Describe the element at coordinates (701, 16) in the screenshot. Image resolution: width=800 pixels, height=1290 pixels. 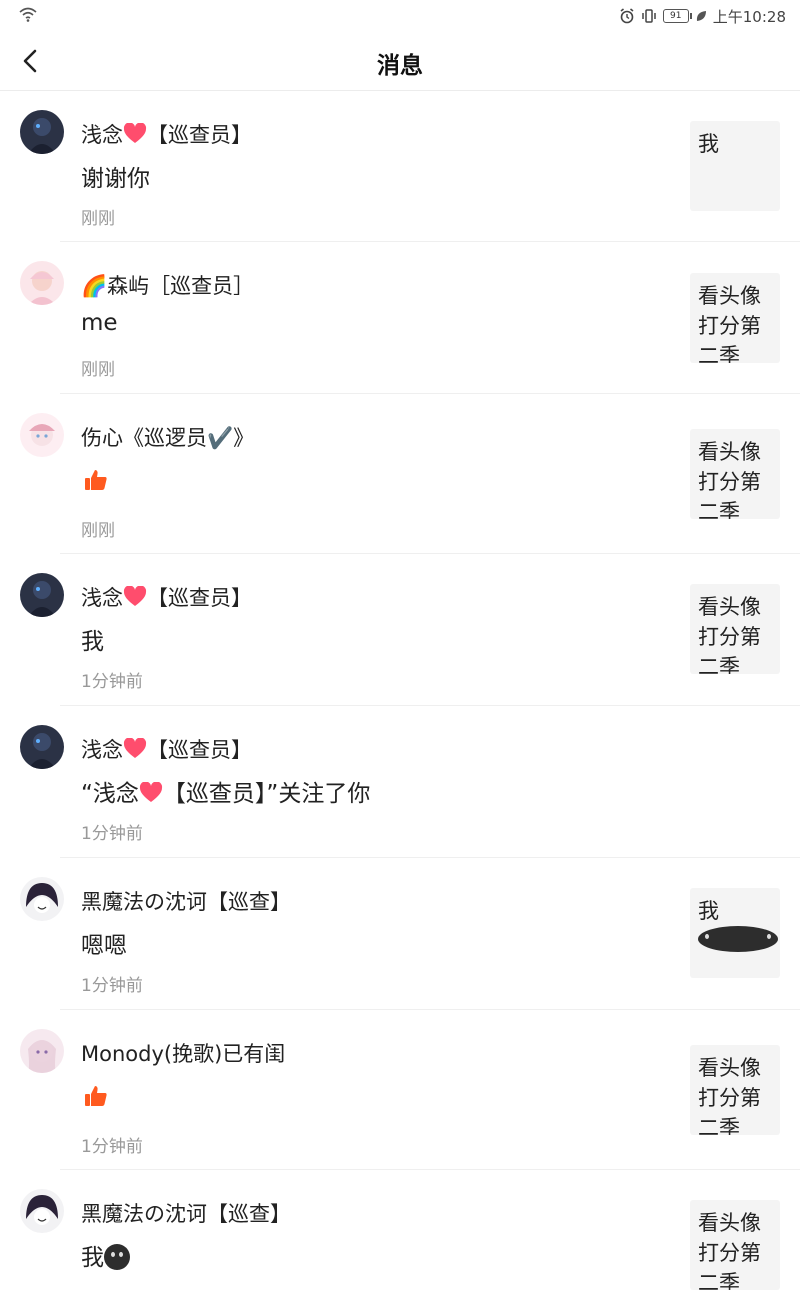
I see `leaf-icon` at that location.